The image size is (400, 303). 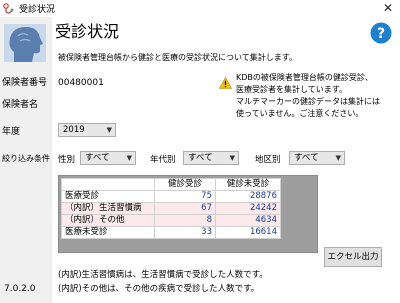 I want to click on footnote: (内訳)その他は、その他の疾病で受診した人数です。, so click(x=159, y=289).